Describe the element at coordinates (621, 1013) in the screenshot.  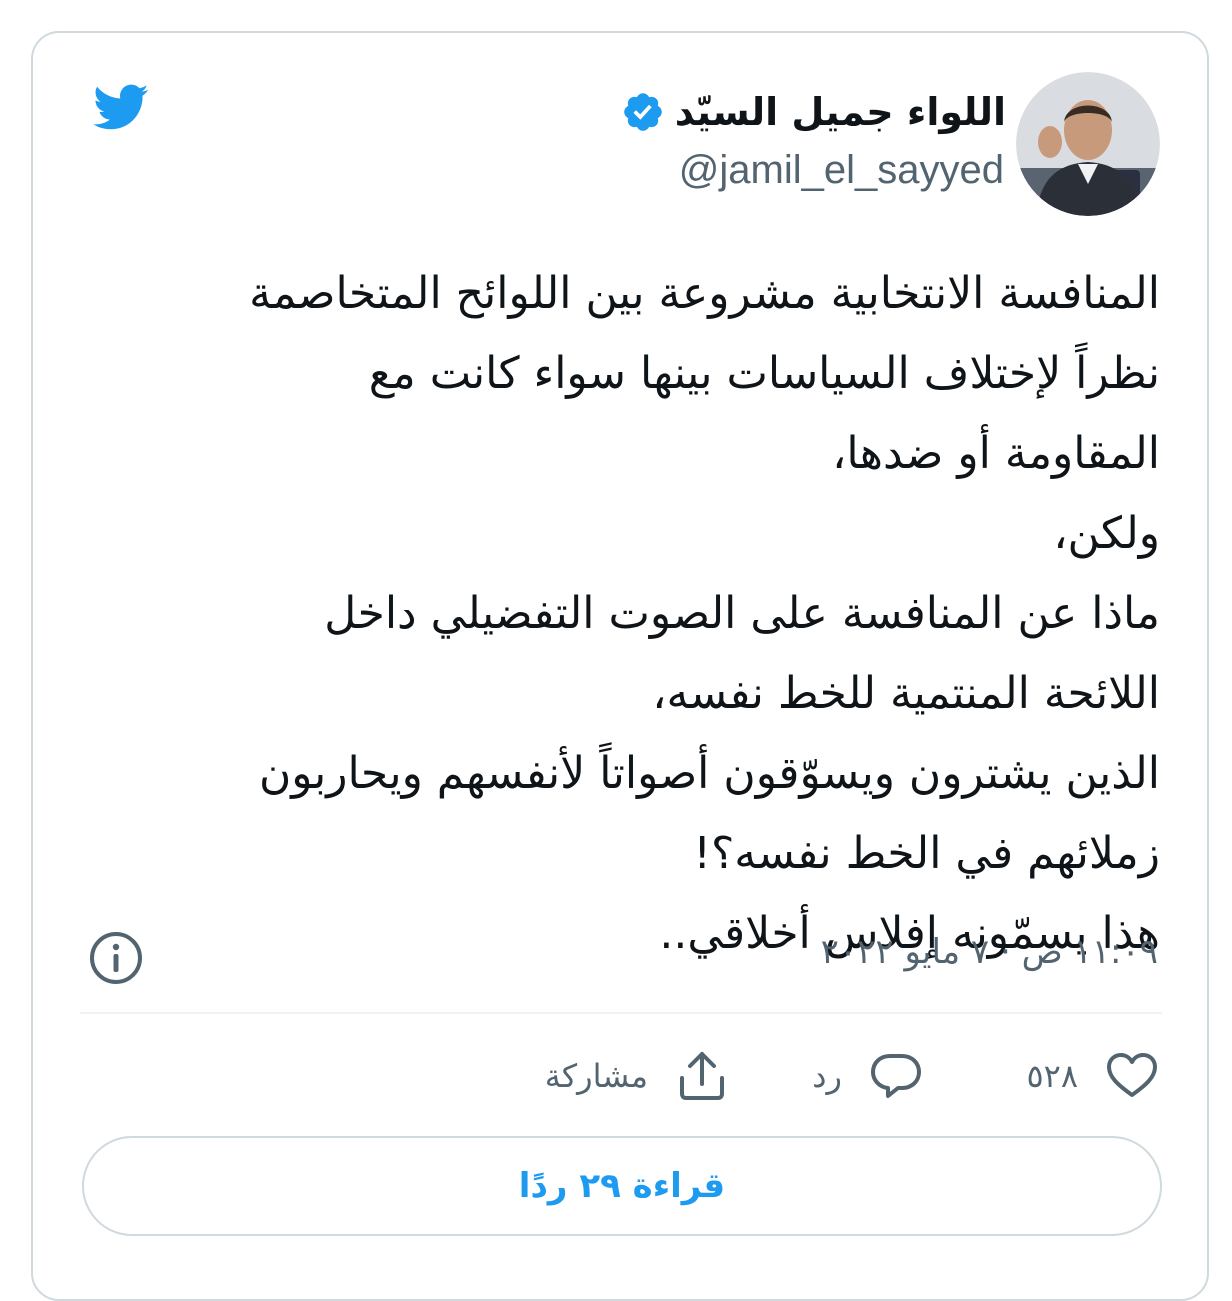
I see `divider` at that location.